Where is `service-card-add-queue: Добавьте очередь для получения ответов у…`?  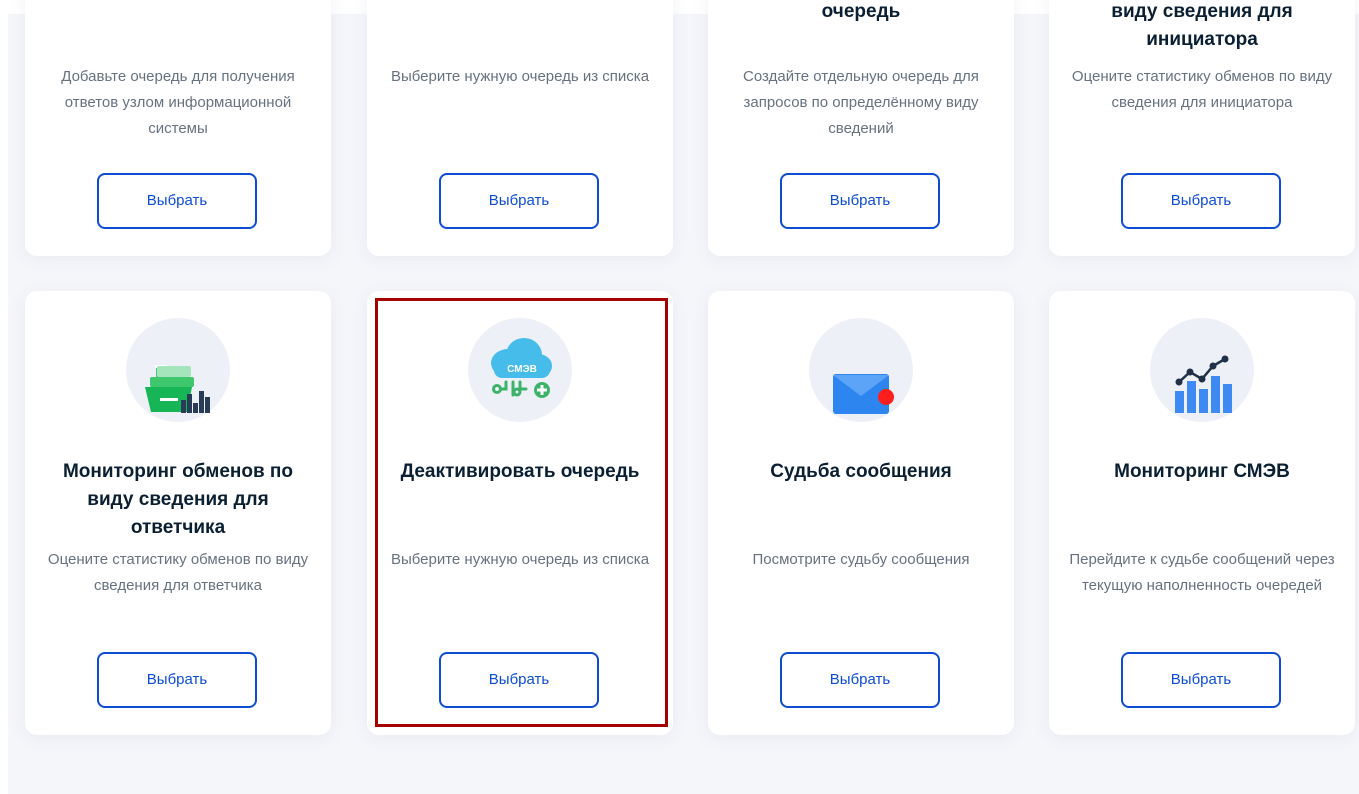 service-card-add-queue: Добавьте очередь для получения ответов у… is located at coordinates (178, 128).